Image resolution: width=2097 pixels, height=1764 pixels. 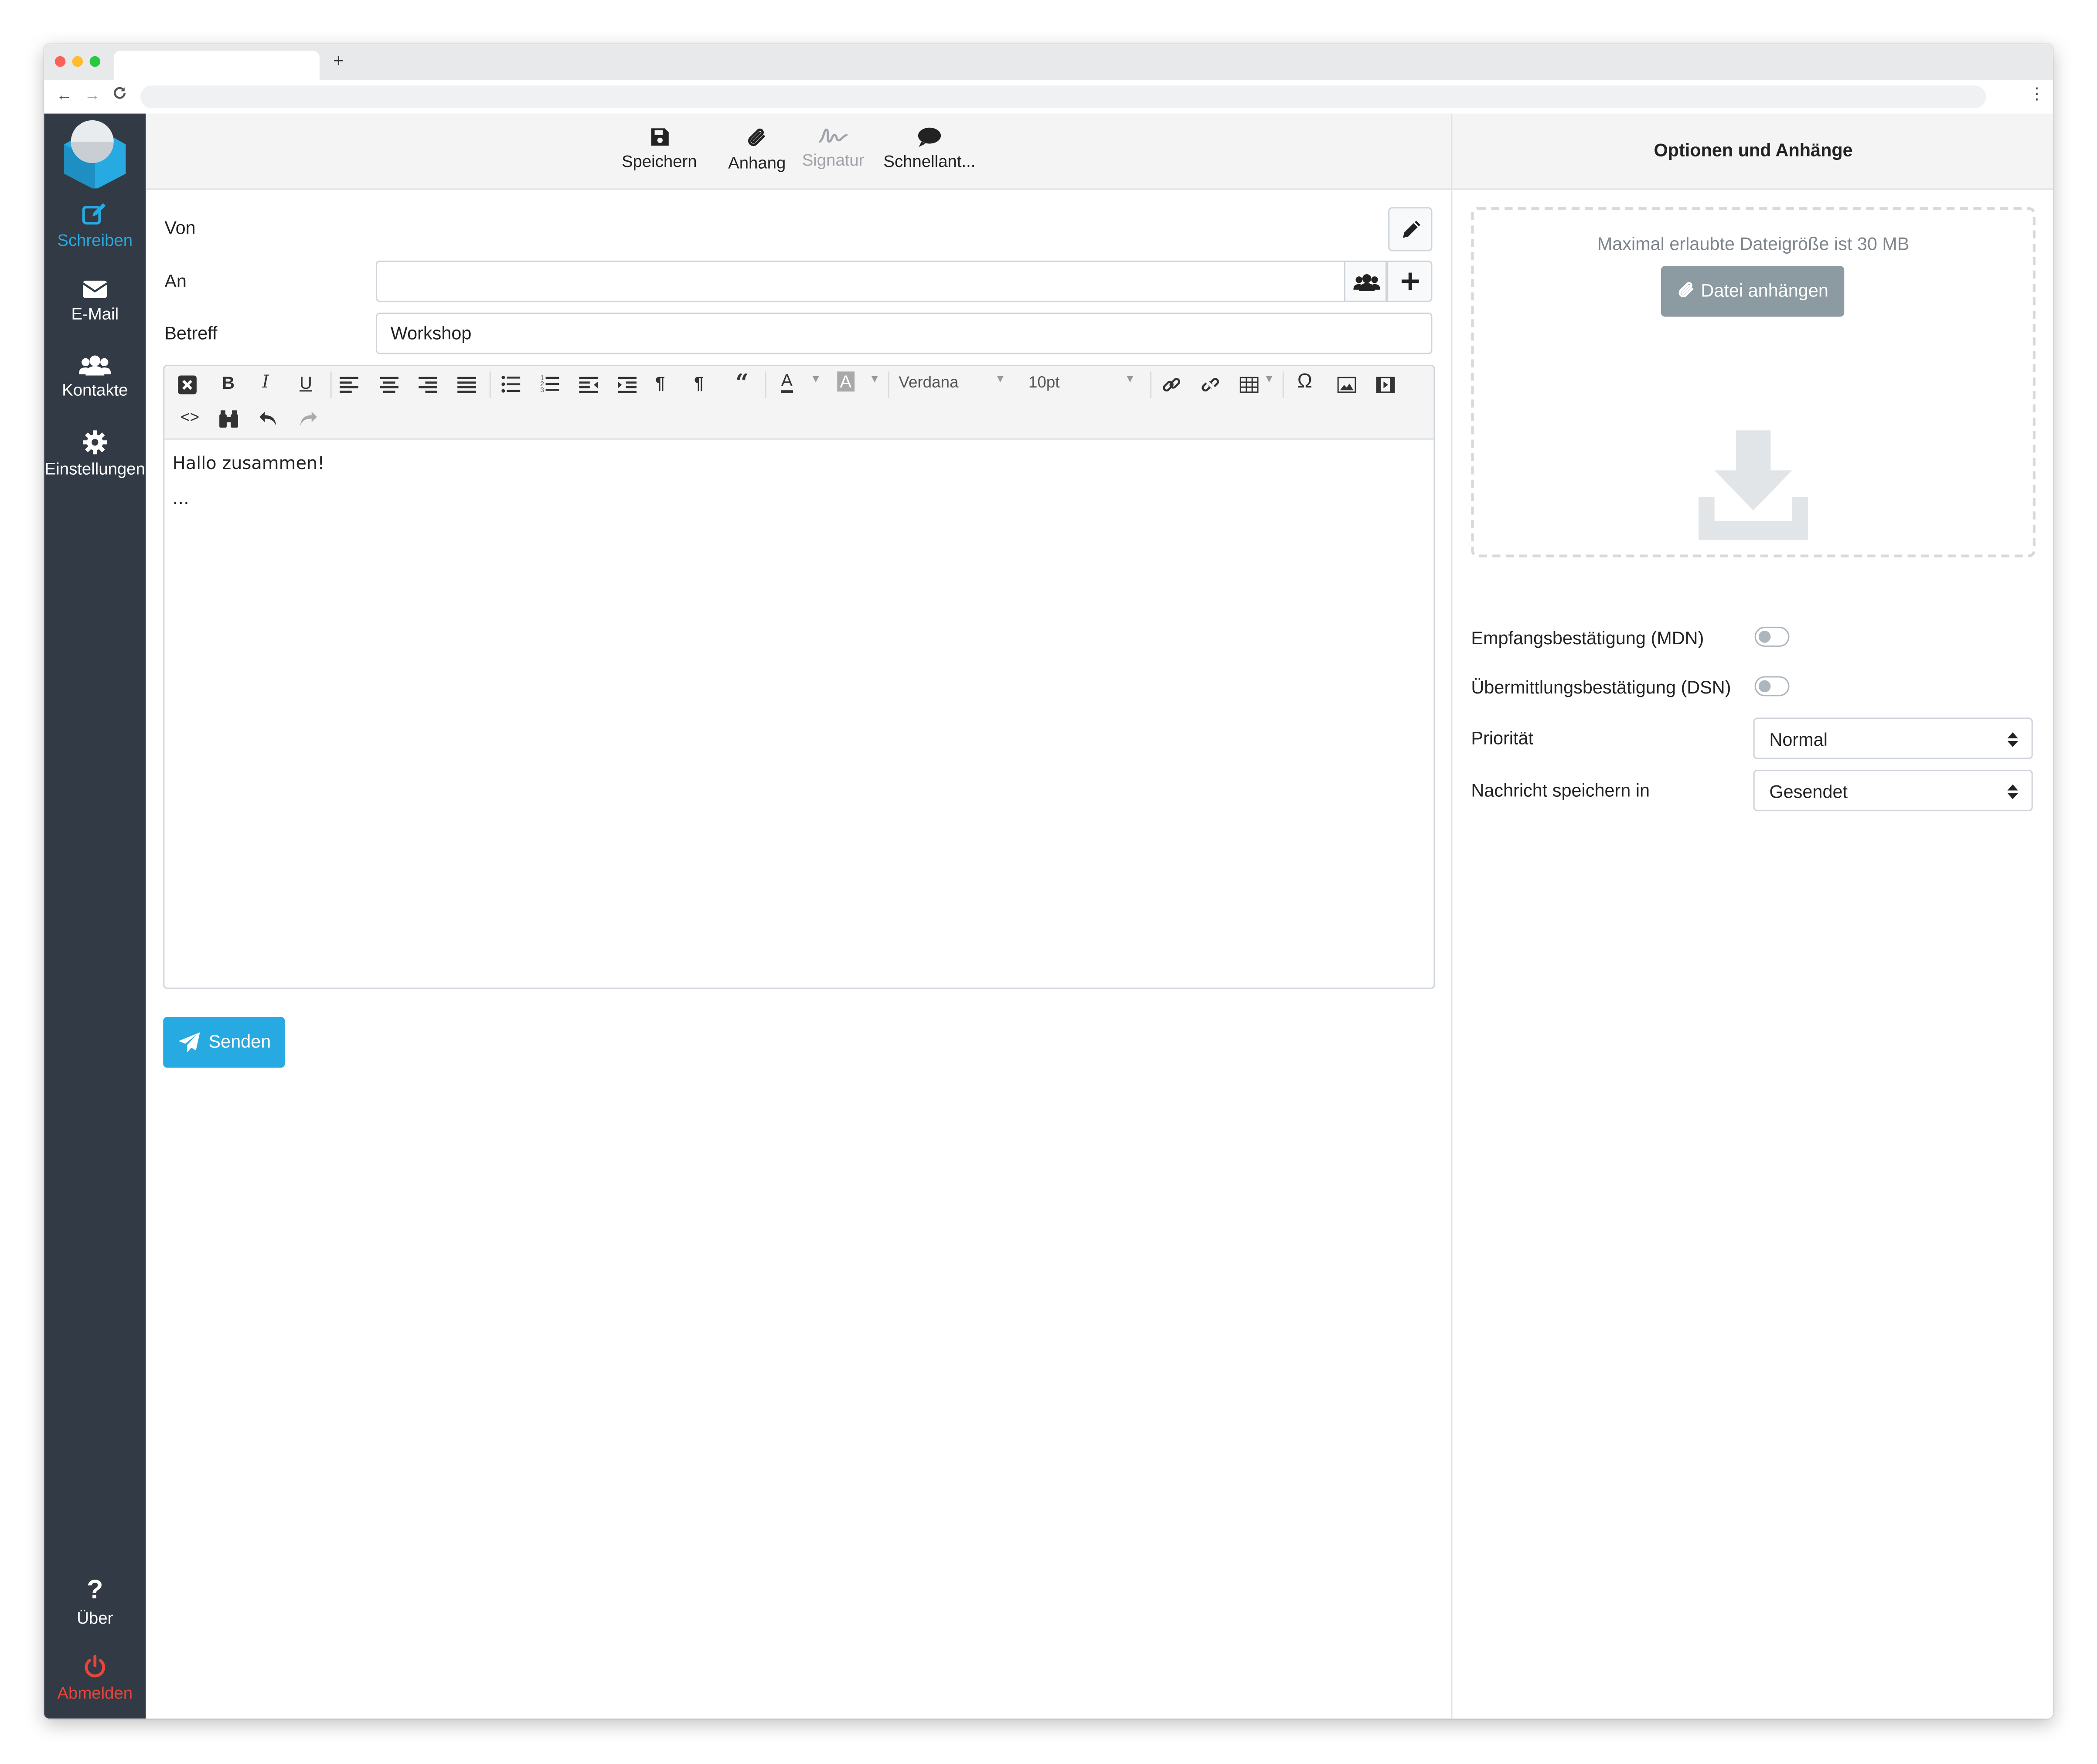 I want to click on source-code-icon: <>, so click(x=189, y=417).